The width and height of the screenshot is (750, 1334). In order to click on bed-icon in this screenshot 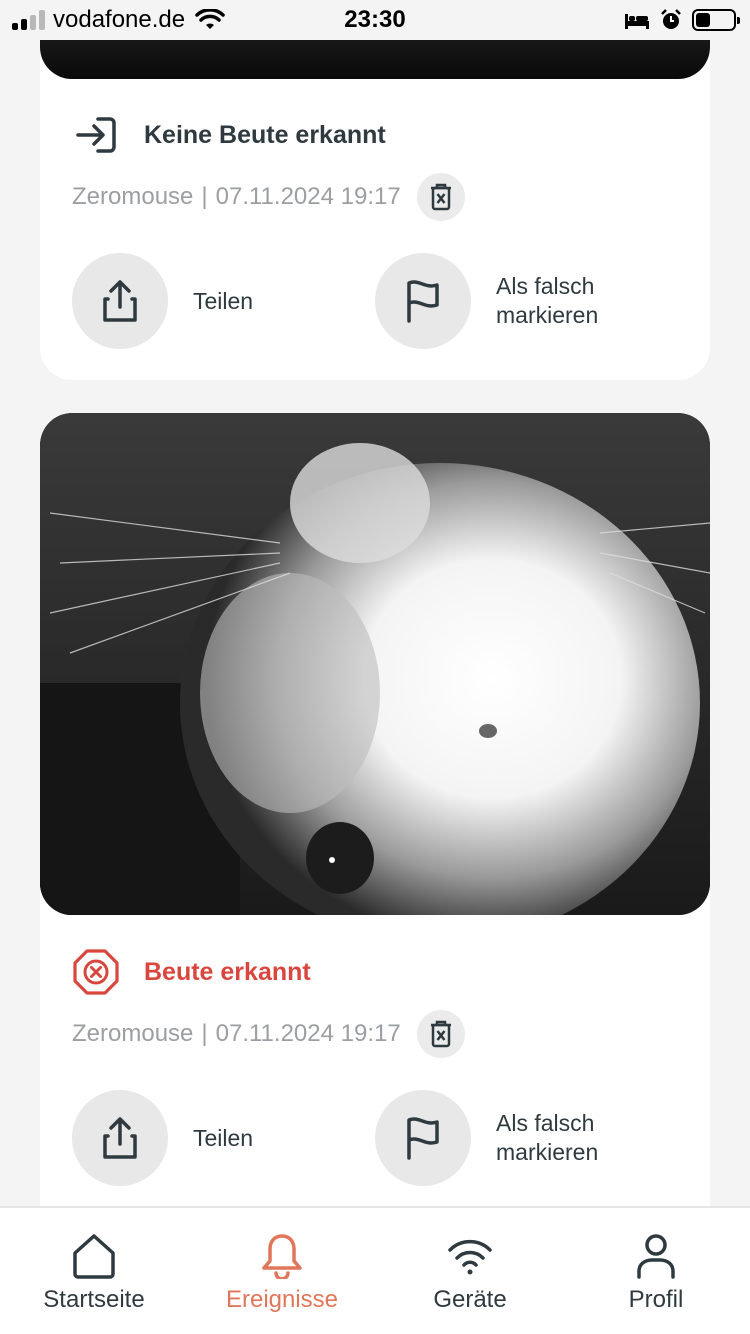, I will do `click(637, 21)`.